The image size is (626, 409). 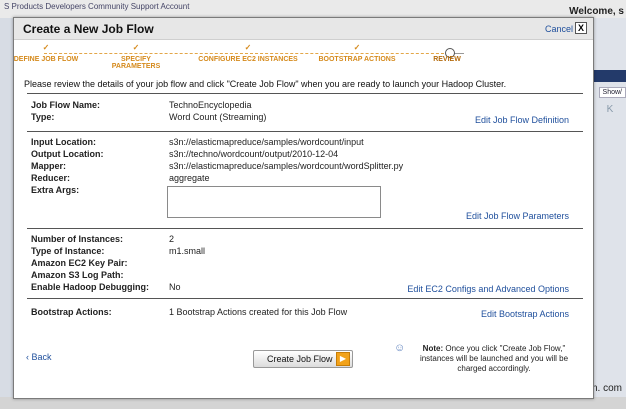 I want to click on cancel-link: Cancel, so click(x=559, y=29).